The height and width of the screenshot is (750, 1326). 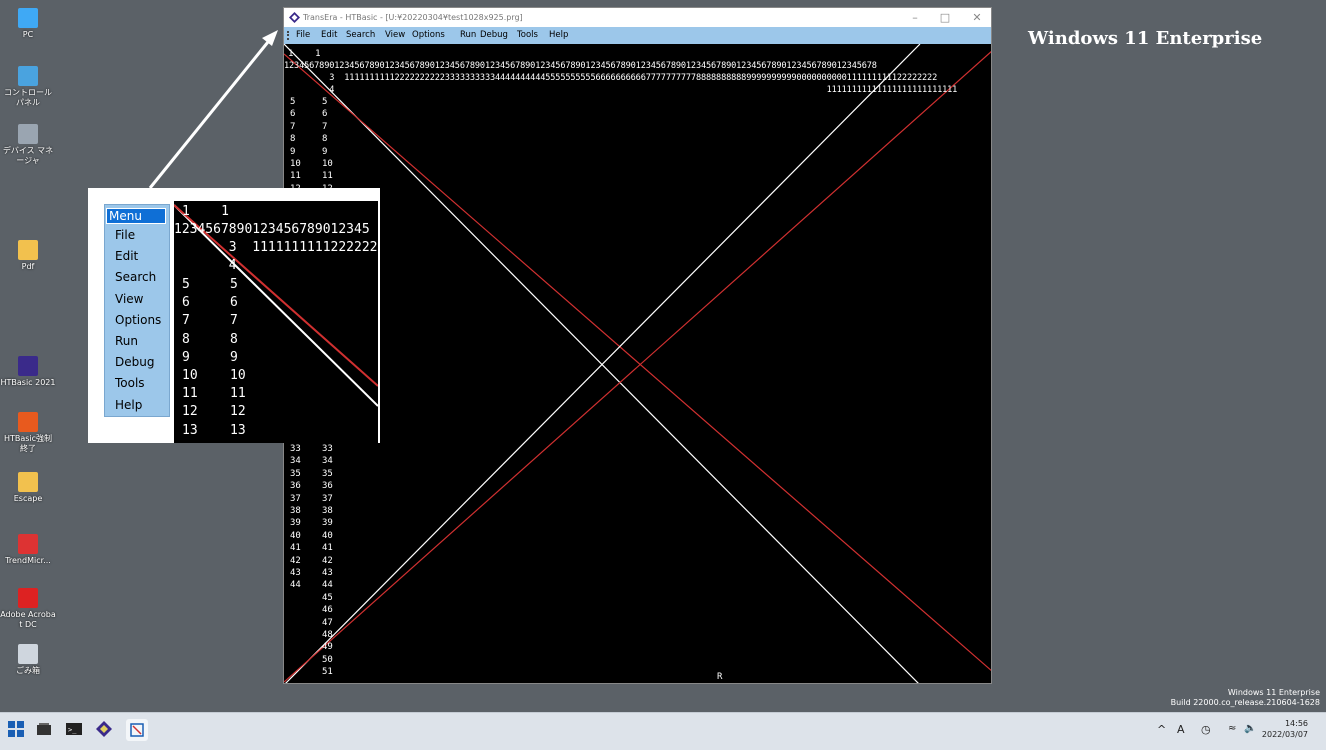 What do you see at coordinates (238, 394) in the screenshot?
I see `inset-zoom-row-right: 11` at bounding box center [238, 394].